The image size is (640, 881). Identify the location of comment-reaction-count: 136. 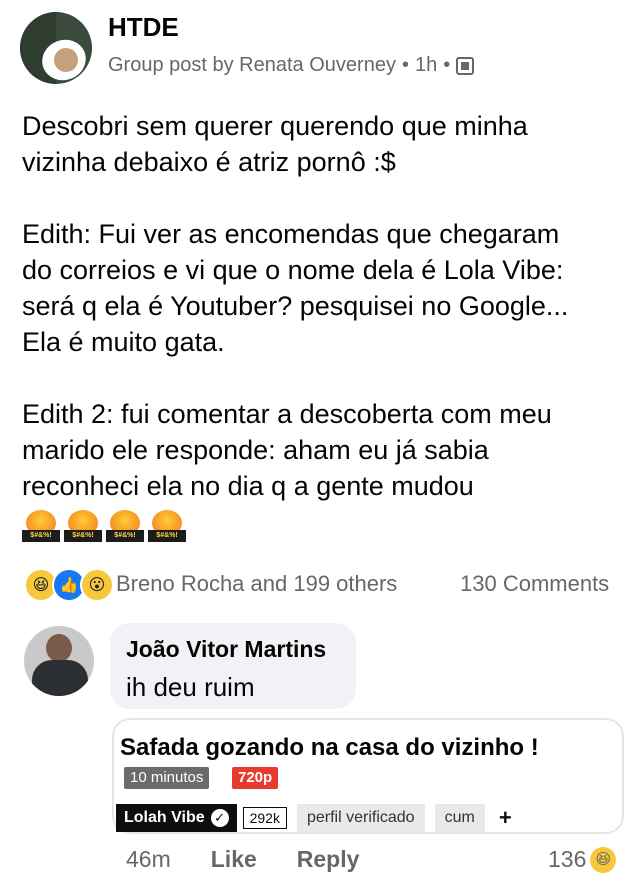
(567, 859).